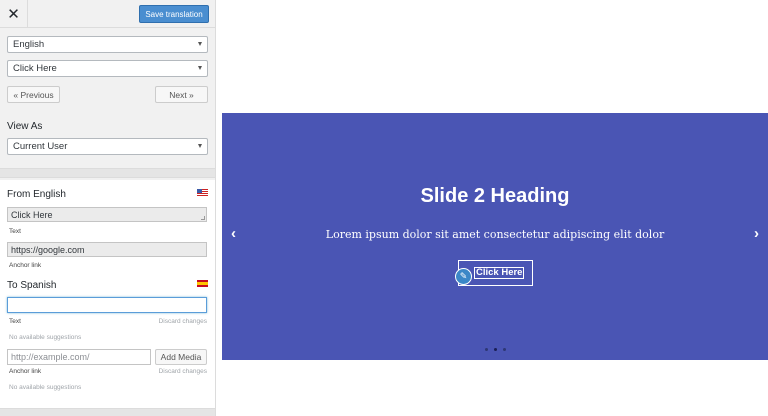 This screenshot has width=768, height=416. What do you see at coordinates (25, 265) in the screenshot?
I see `source-link-caption: Anchor link` at bounding box center [25, 265].